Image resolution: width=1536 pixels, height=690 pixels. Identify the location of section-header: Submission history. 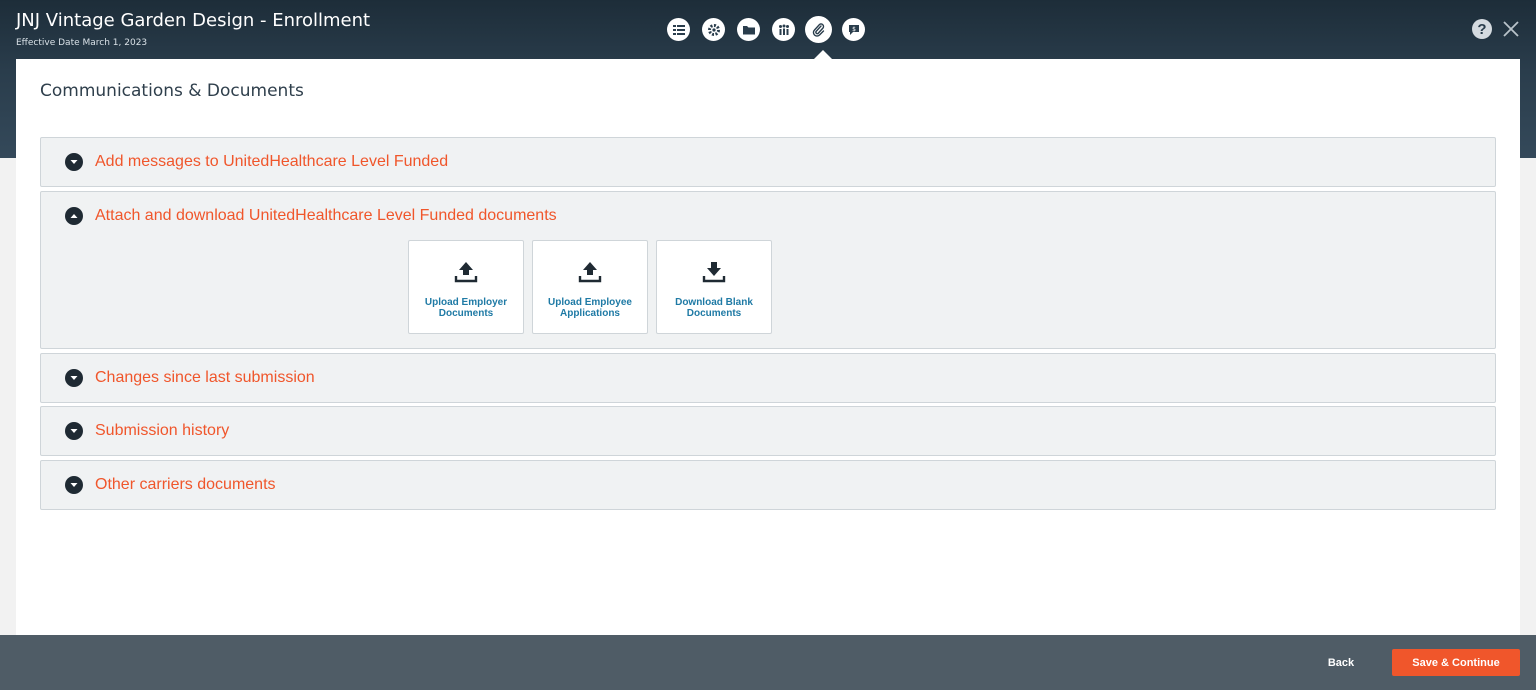
(147, 431).